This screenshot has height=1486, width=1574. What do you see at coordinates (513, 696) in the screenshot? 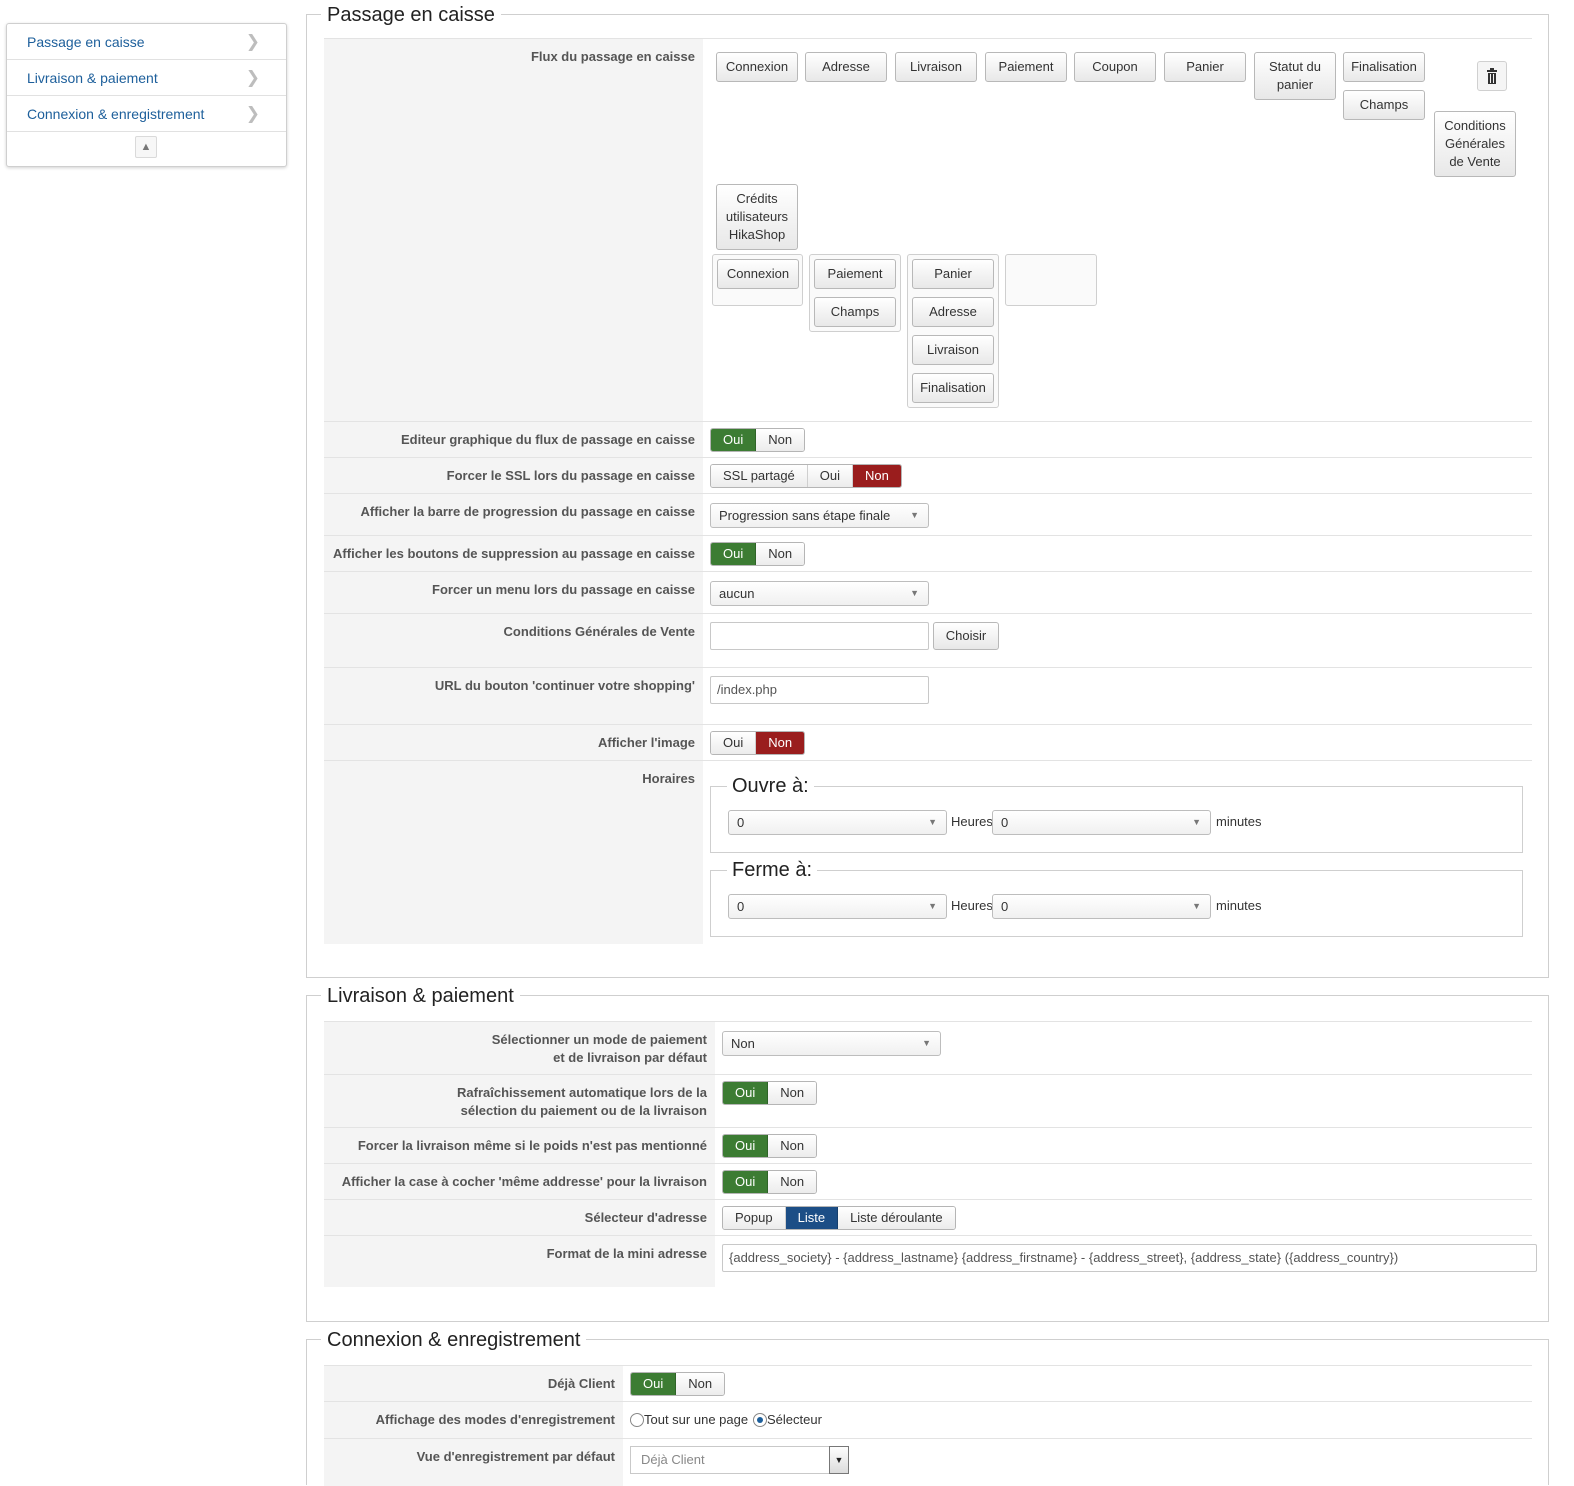
I see `continue-url-label: URL du bouton 'continuer votre shopping'` at bounding box center [513, 696].